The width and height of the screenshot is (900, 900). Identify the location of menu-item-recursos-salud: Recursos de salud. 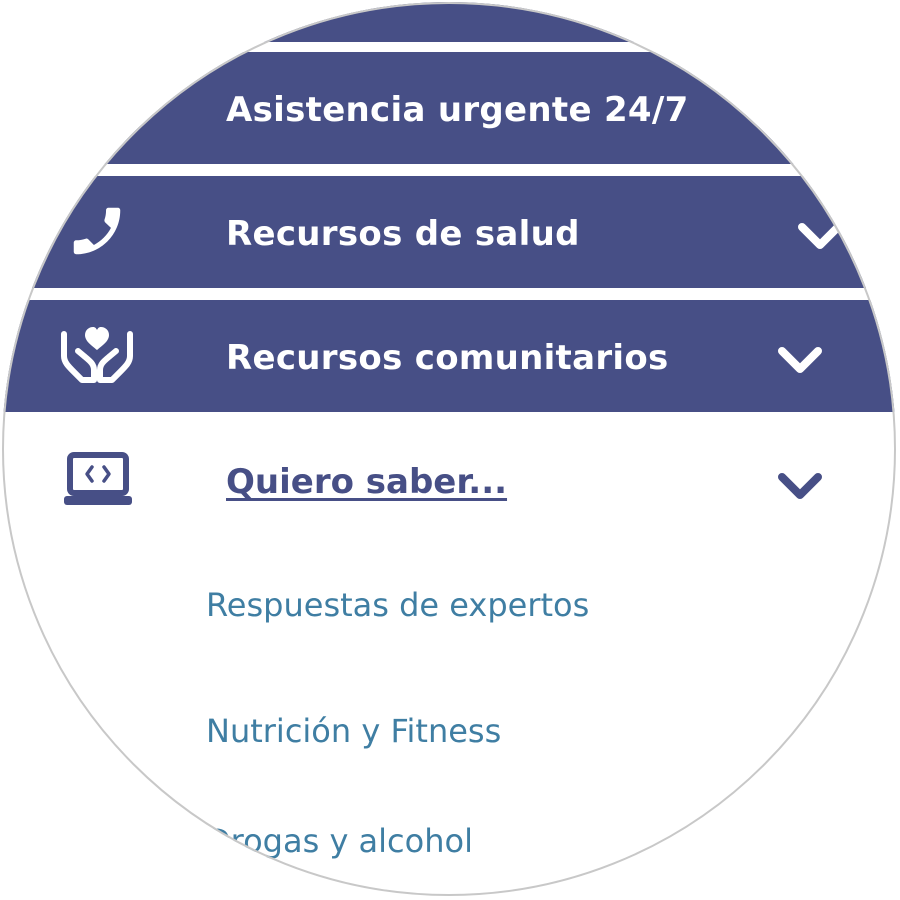
(449, 232).